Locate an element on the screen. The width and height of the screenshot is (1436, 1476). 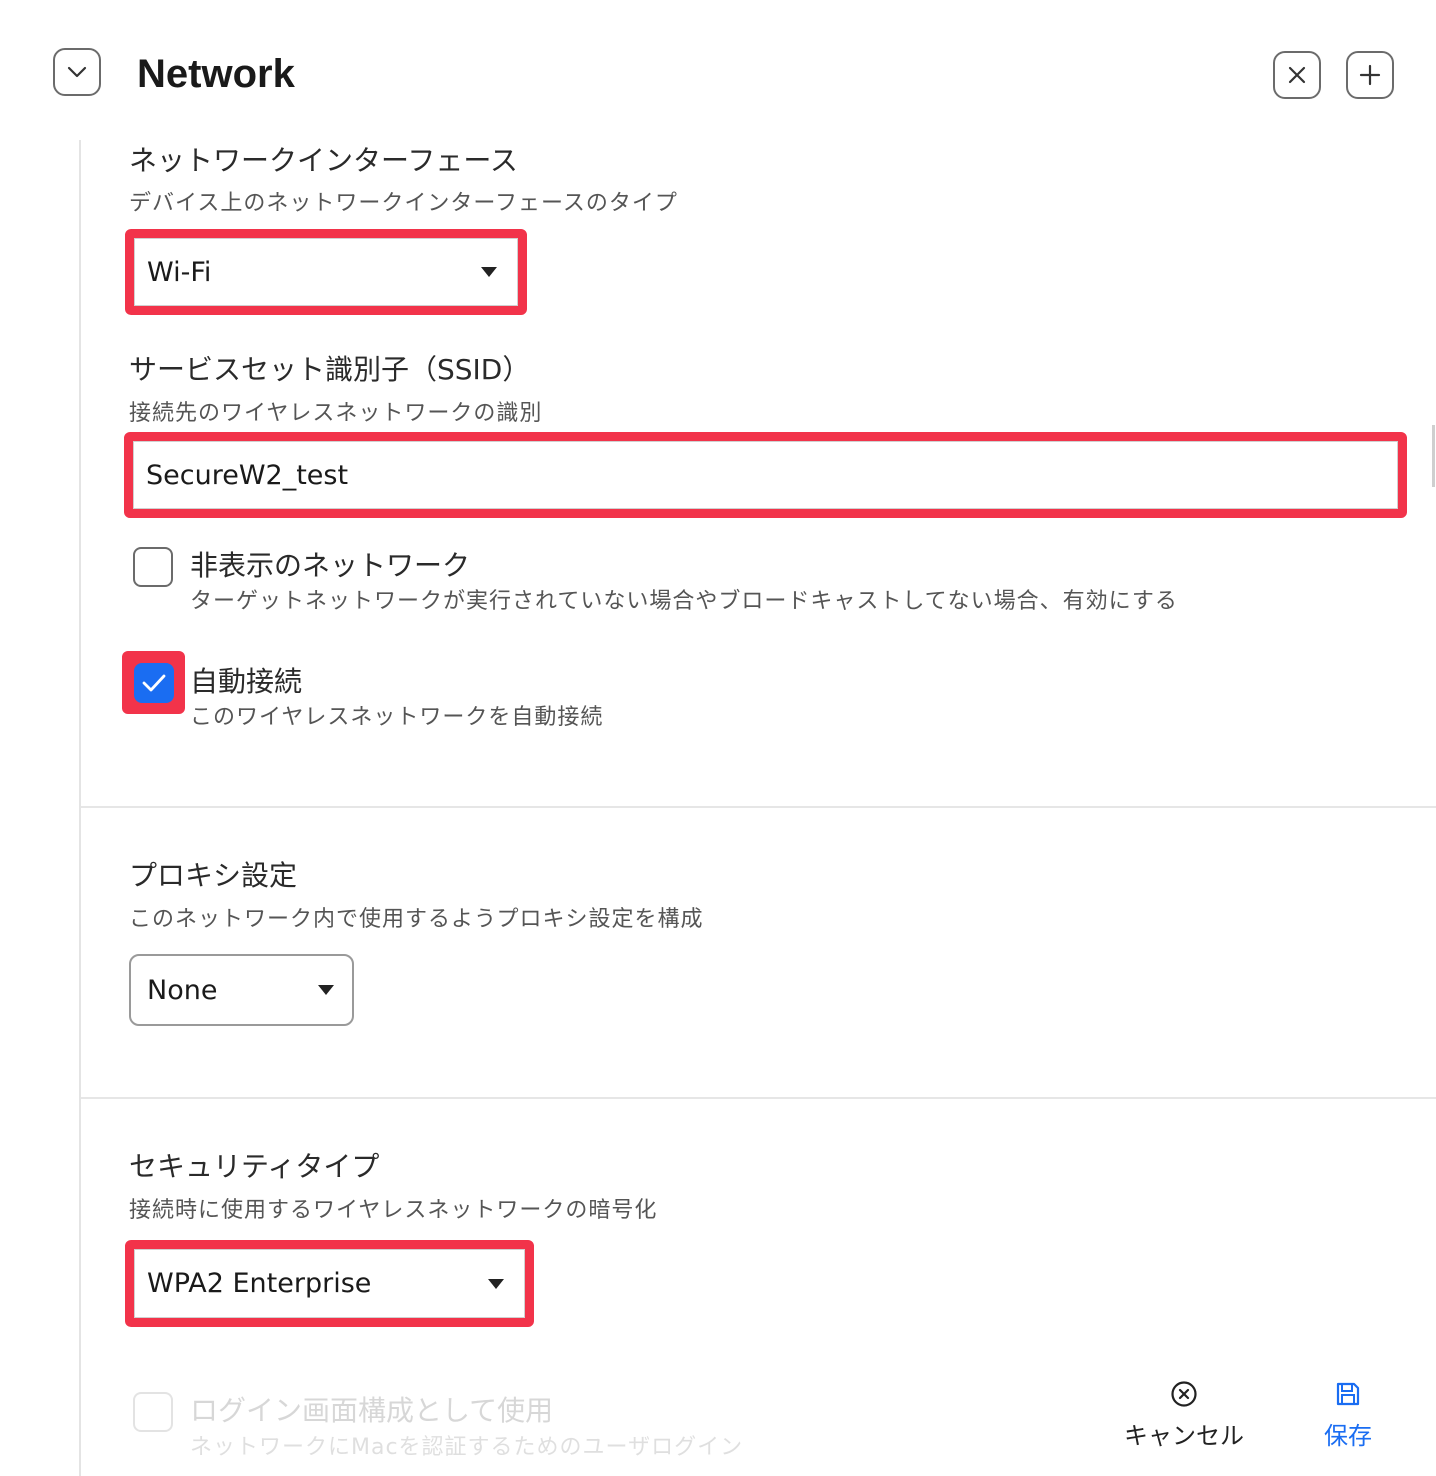
ssid-input: SecureW2_test is located at coordinates (765, 475).